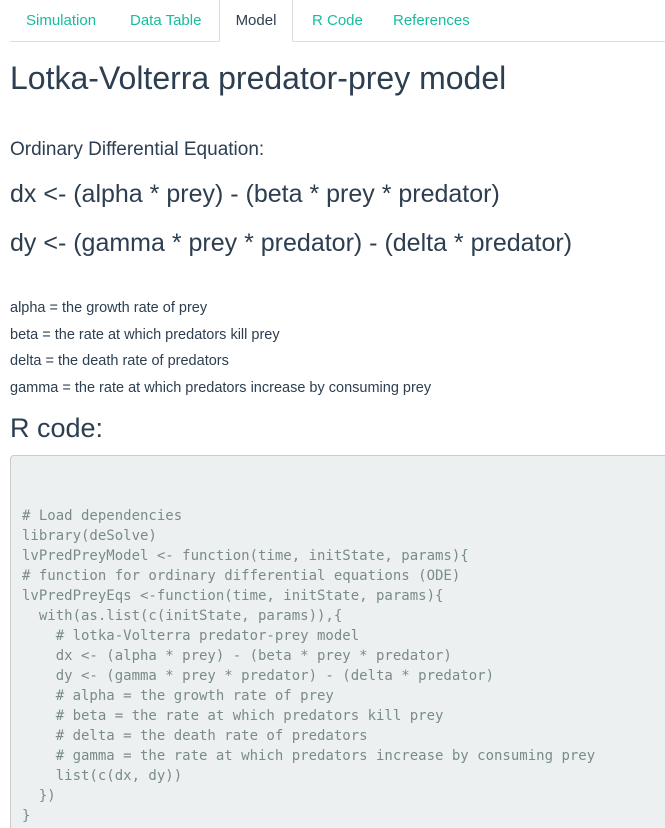 The width and height of the screenshot is (665, 828). Describe the element at coordinates (57, 428) in the screenshot. I see `r-code-heading: R code:` at that location.